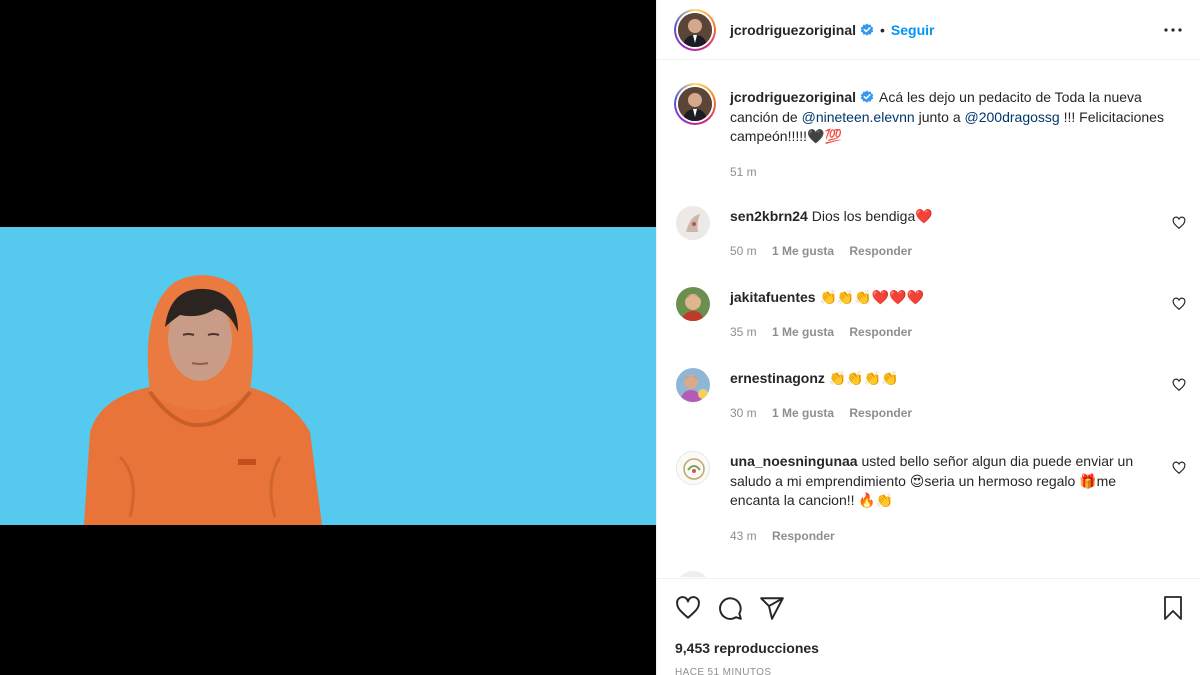 The image size is (1200, 675). What do you see at coordinates (743, 536) in the screenshot?
I see `comment-time: 43 m` at bounding box center [743, 536].